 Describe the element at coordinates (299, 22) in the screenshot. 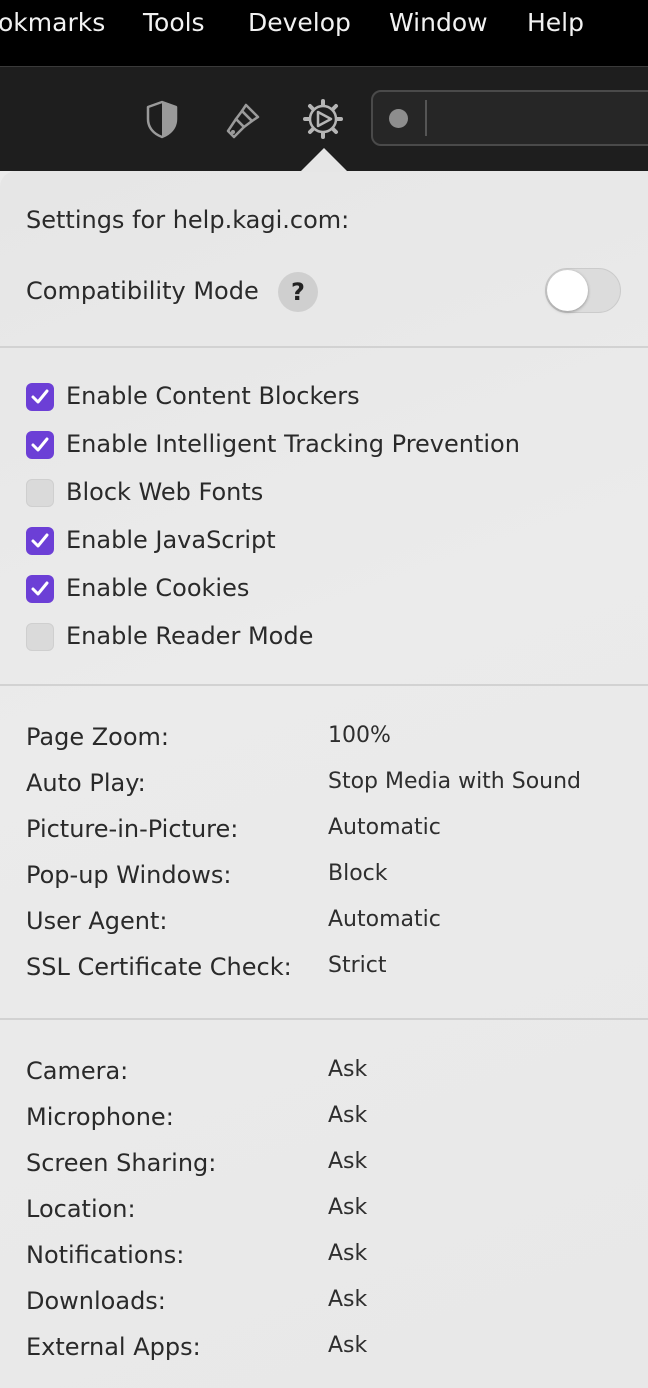

I see `menu-develop: Develop` at that location.